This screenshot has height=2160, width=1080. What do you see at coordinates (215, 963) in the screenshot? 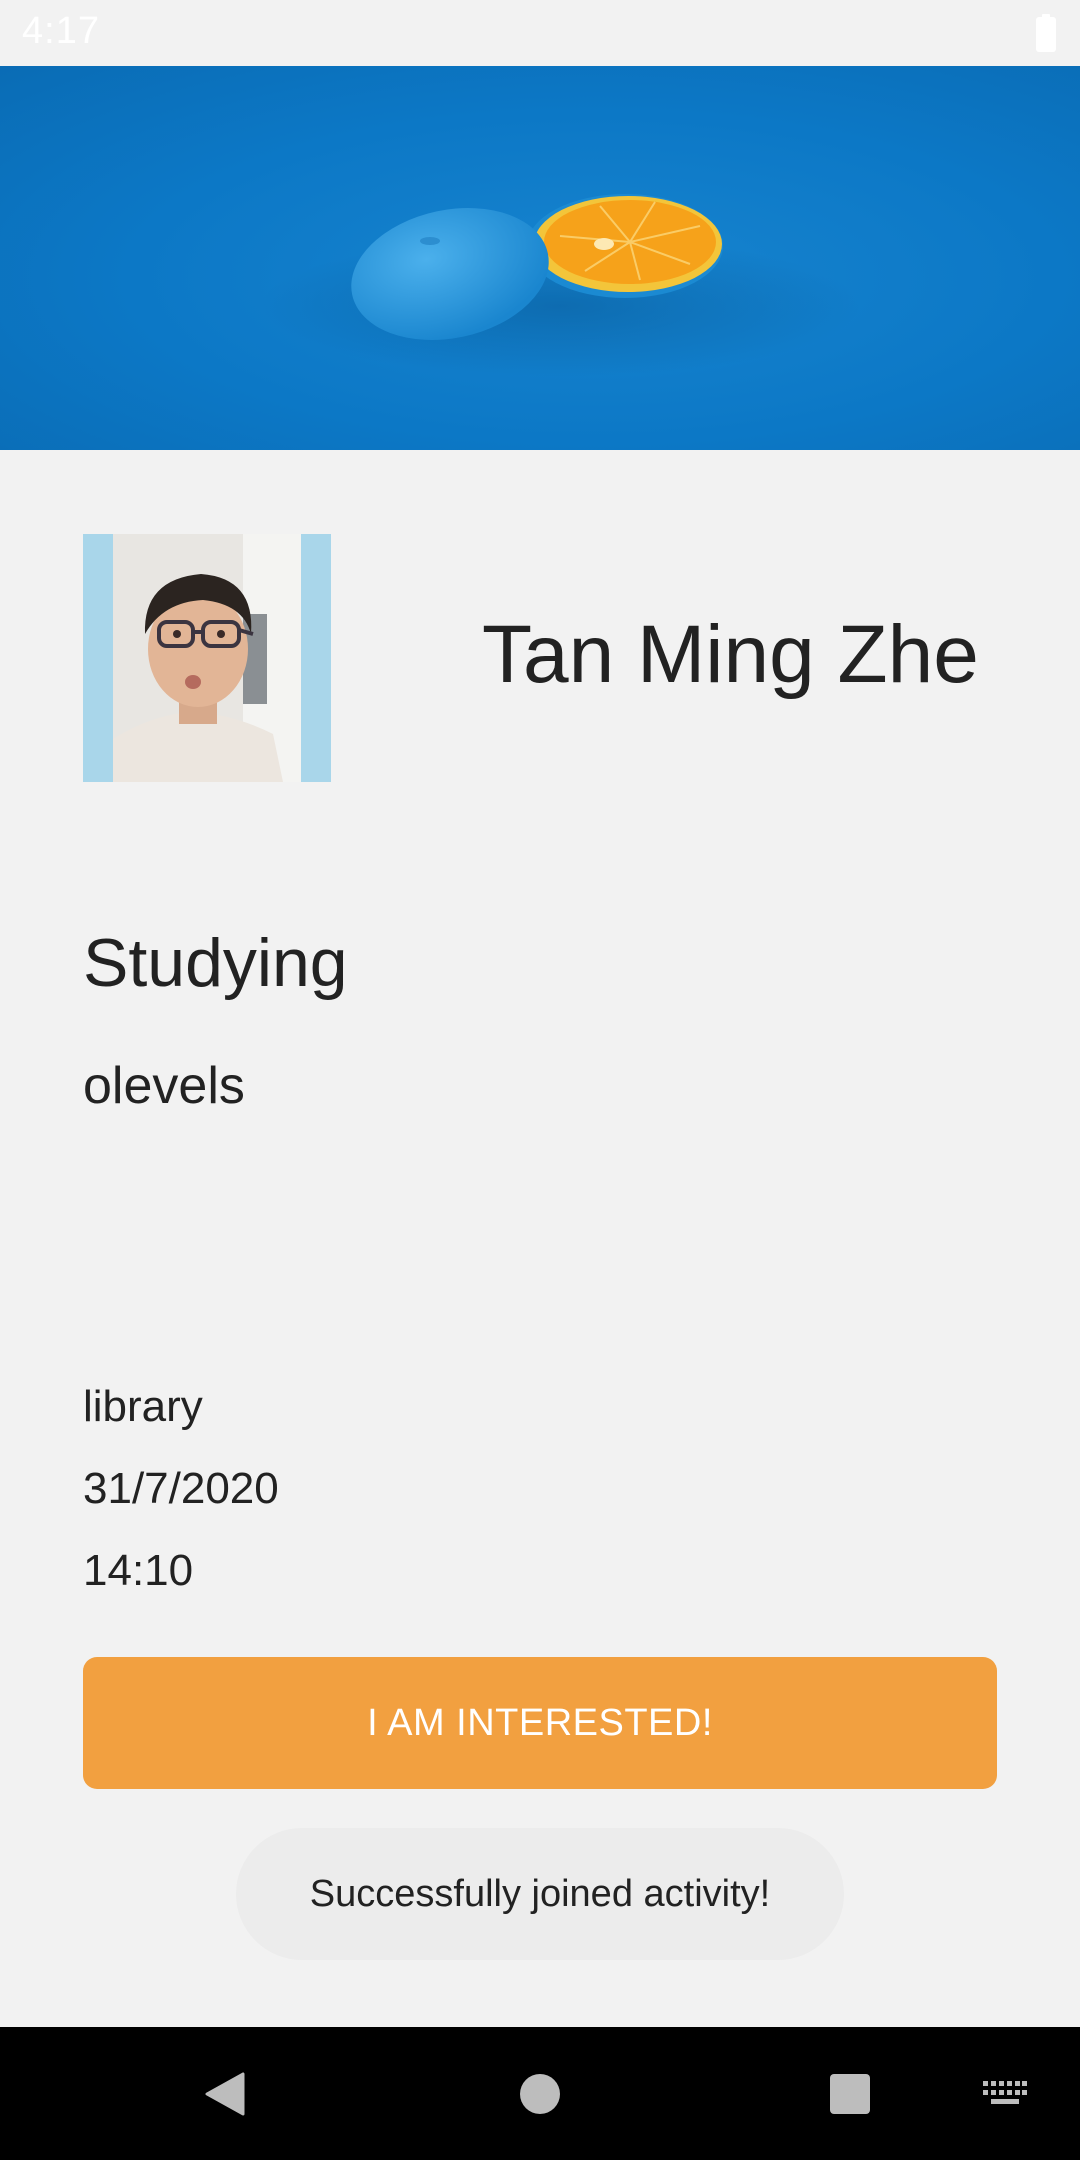
I see `activity-type: Studying` at bounding box center [215, 963].